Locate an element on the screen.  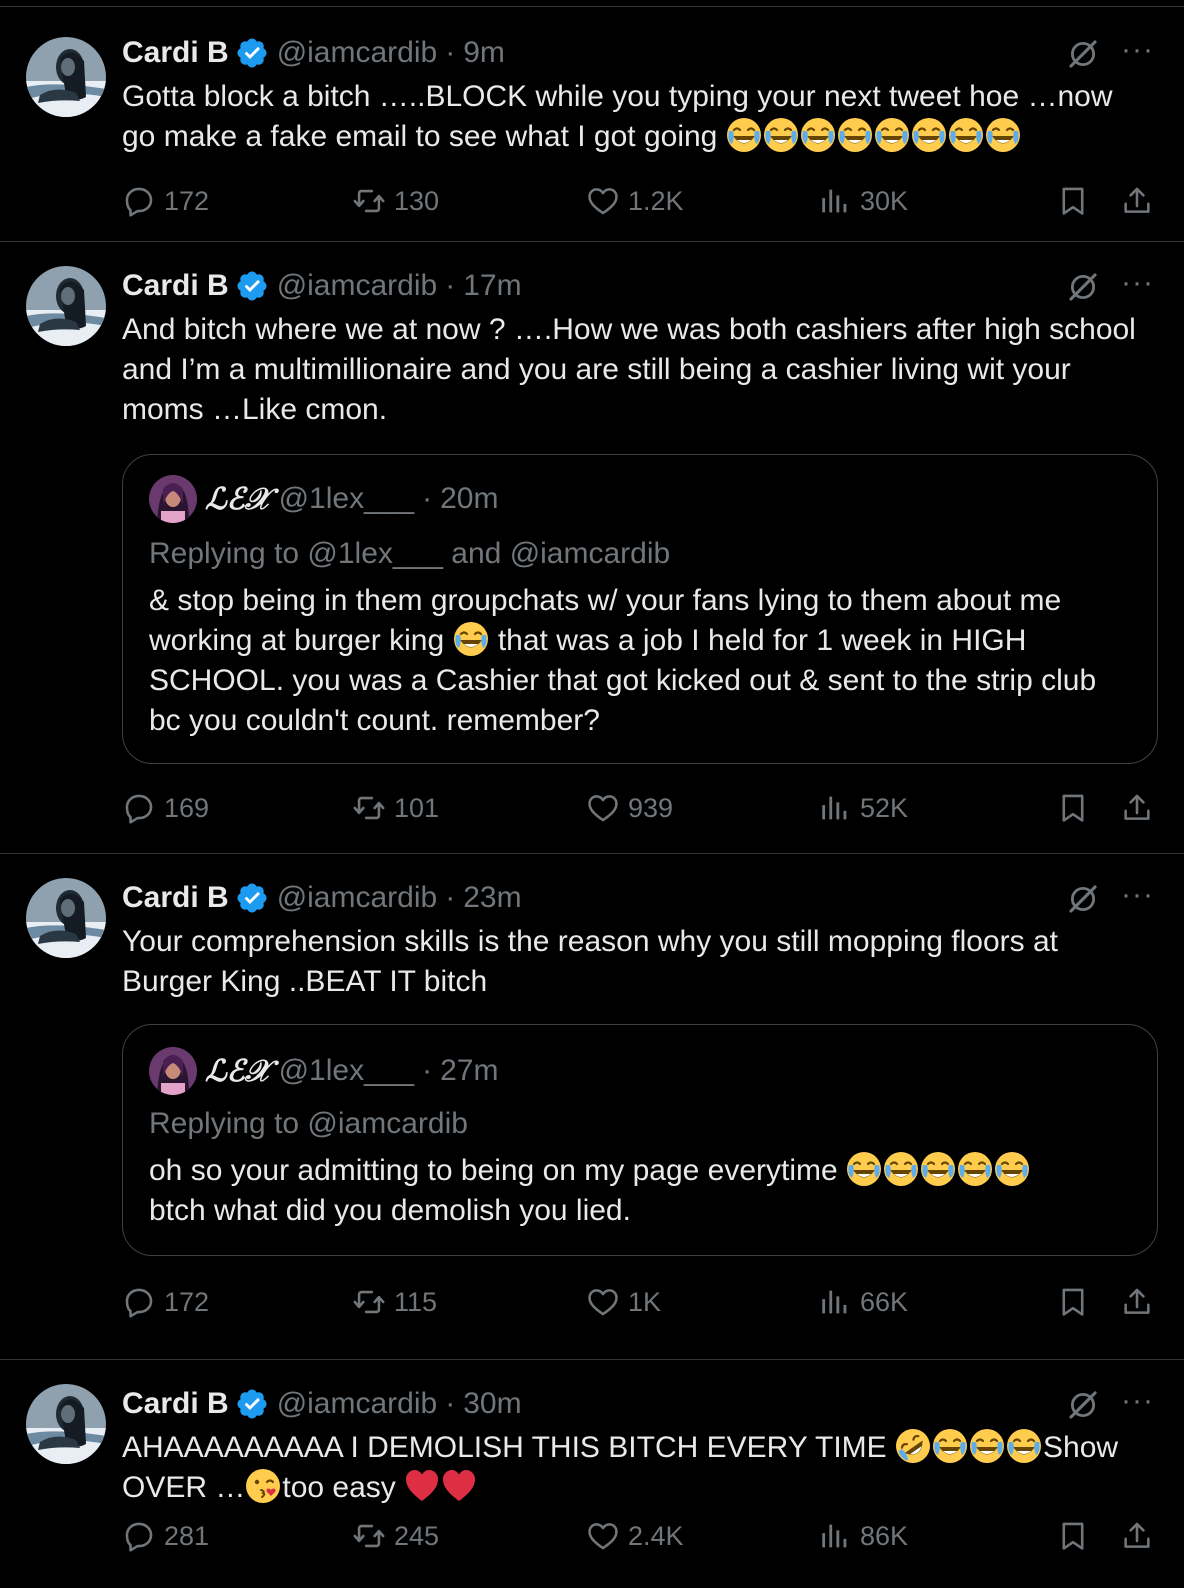
timestamp: 30m is located at coordinates (492, 1404).